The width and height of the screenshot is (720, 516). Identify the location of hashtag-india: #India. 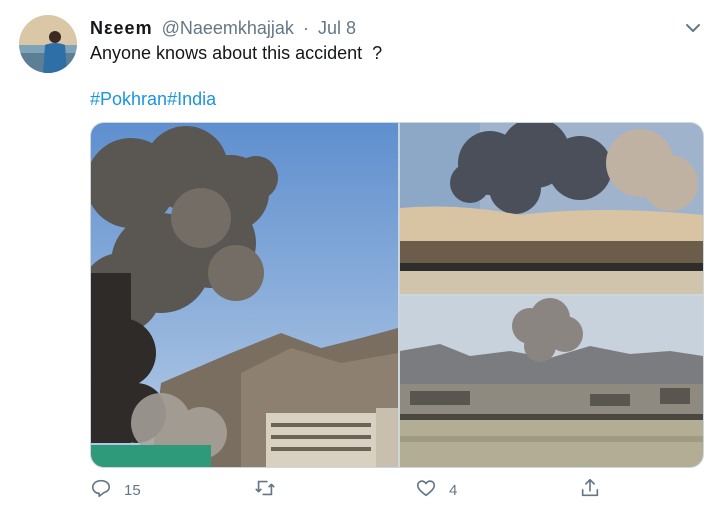
(191, 99).